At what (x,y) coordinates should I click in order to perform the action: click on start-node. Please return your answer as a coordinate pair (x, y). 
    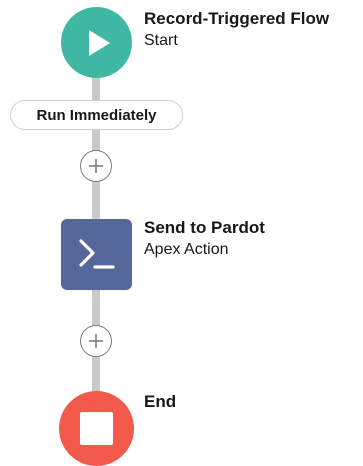
    Looking at the image, I should click on (96, 42).